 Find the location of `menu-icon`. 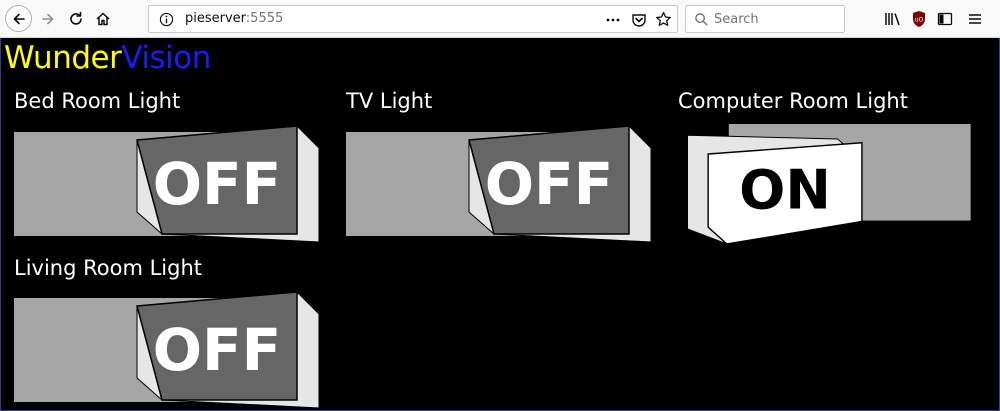

menu-icon is located at coordinates (975, 19).